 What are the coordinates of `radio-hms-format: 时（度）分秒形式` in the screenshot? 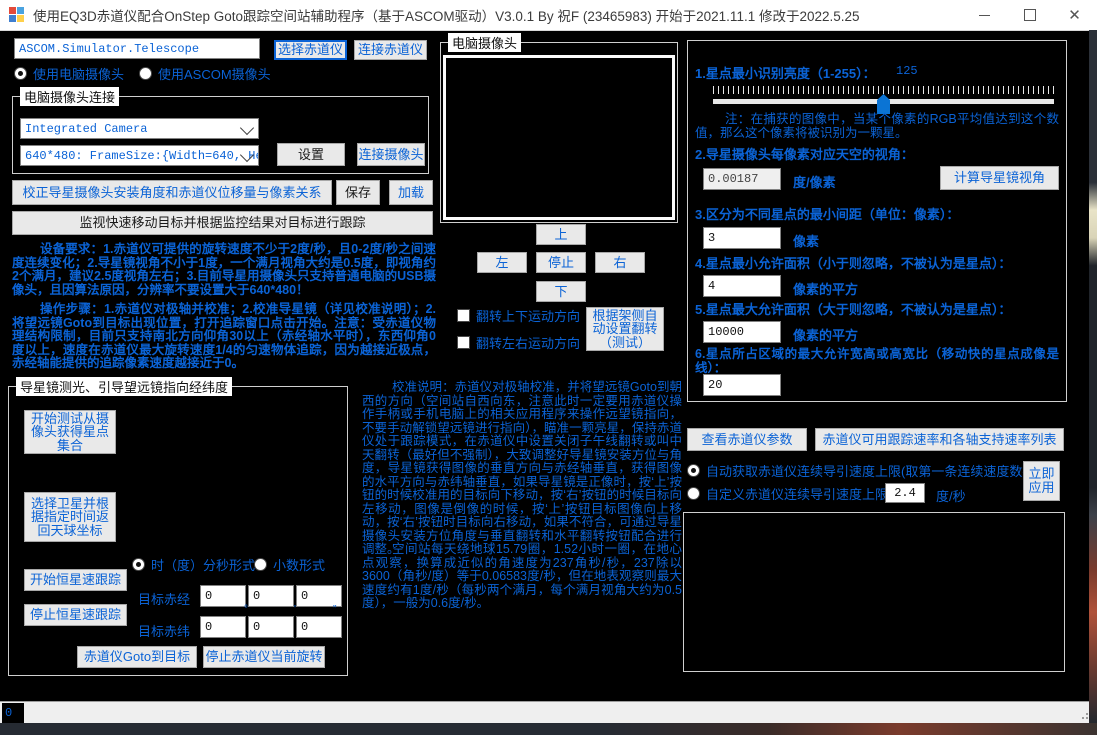 It's located at (193, 564).